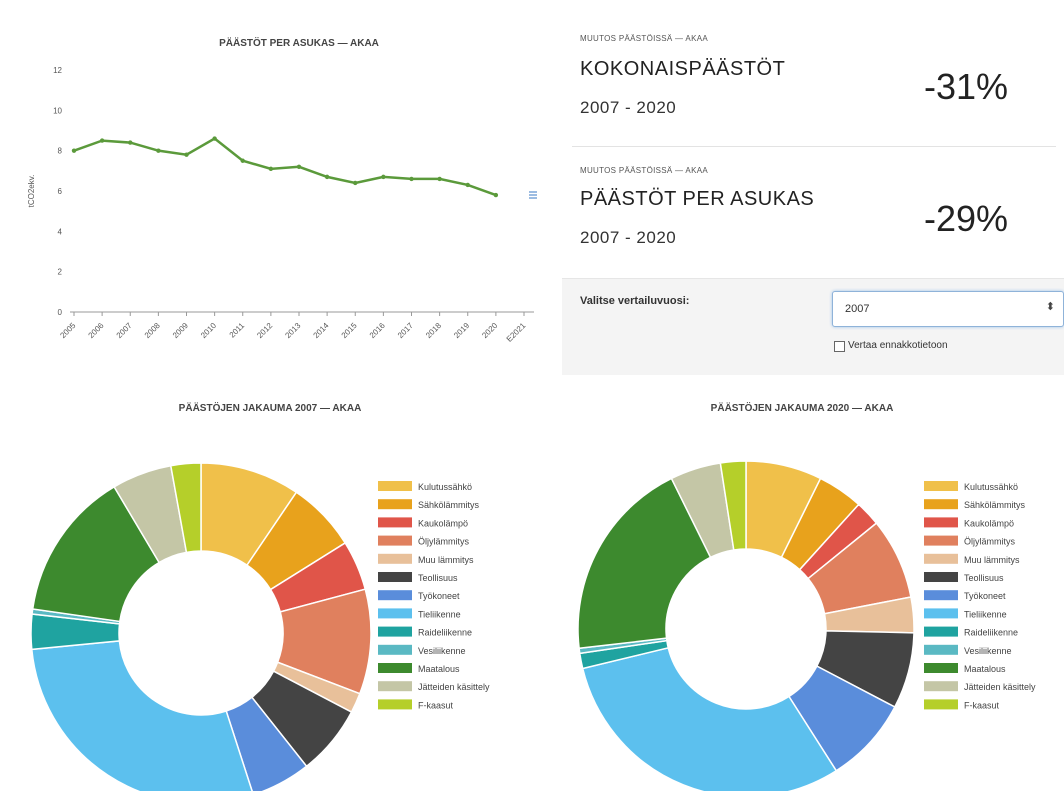 Image resolution: width=1064 pixels, height=791 pixels. I want to click on chart-title: PÄÄSTÖJEN JAKAUMA 2007 — AKAA, so click(270, 407).